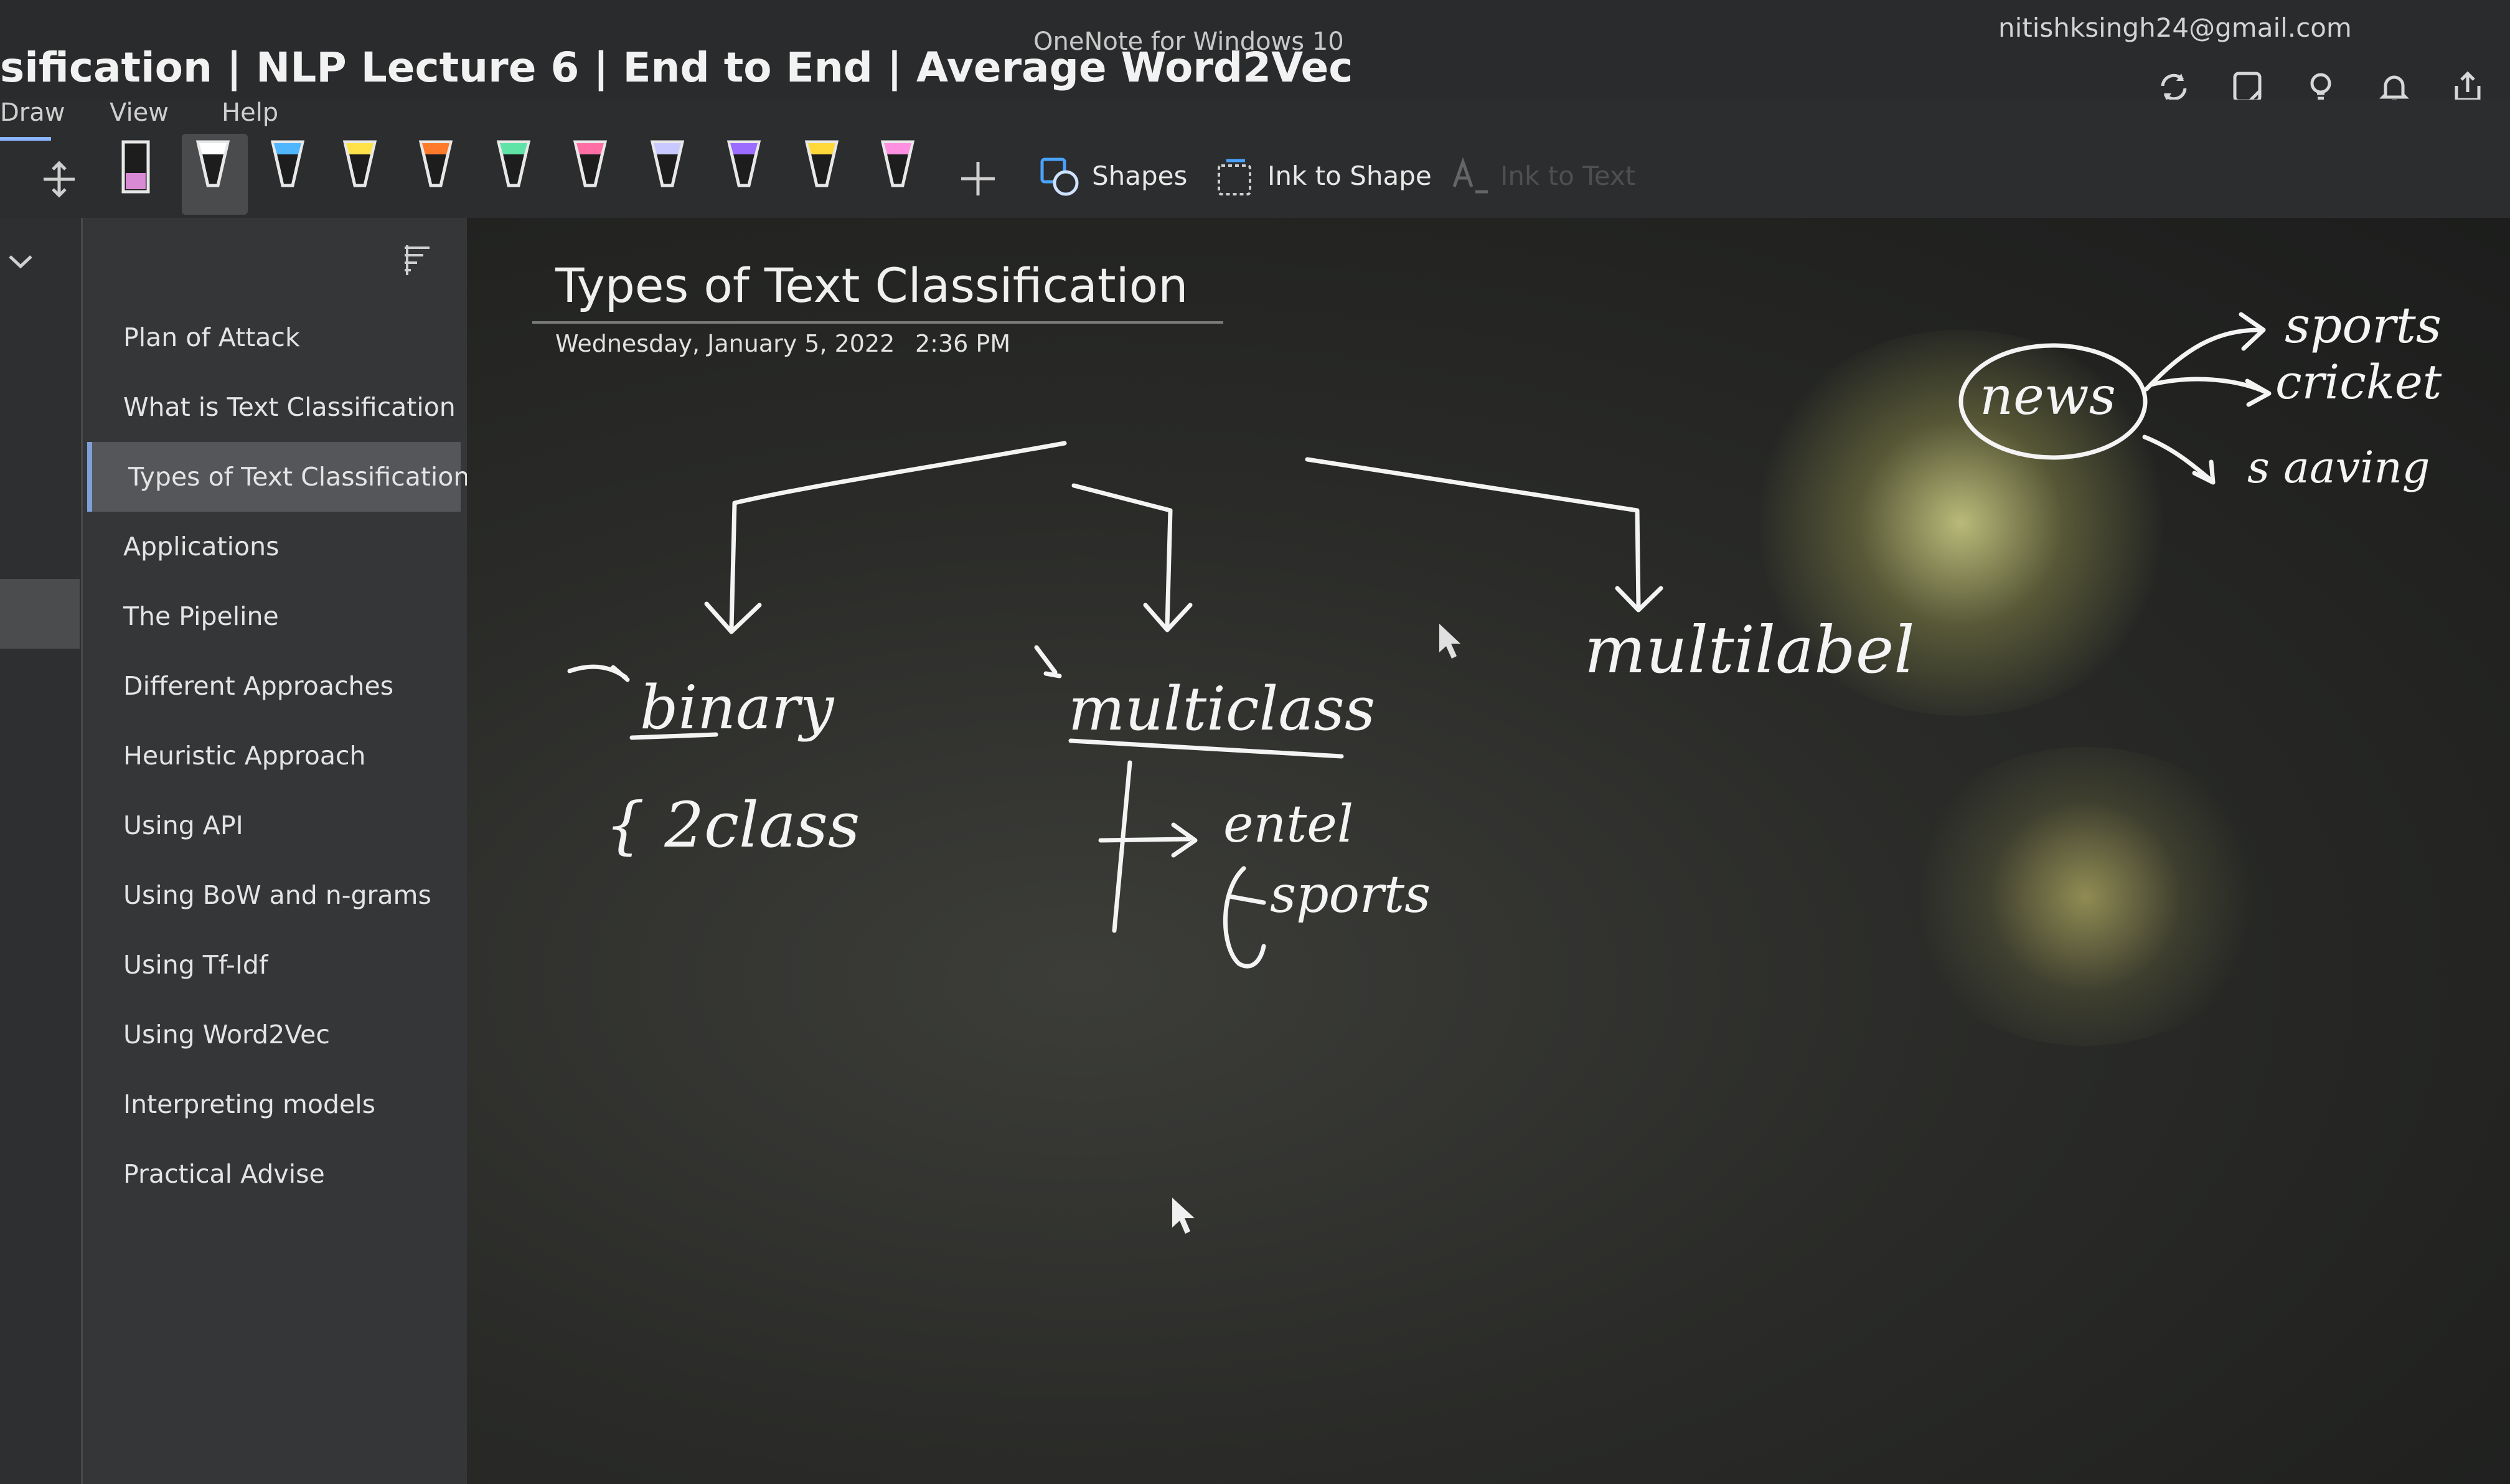 This screenshot has width=2510, height=1484. What do you see at coordinates (2358, 382) in the screenshot?
I see `ink-news-cricket: cricket` at bounding box center [2358, 382].